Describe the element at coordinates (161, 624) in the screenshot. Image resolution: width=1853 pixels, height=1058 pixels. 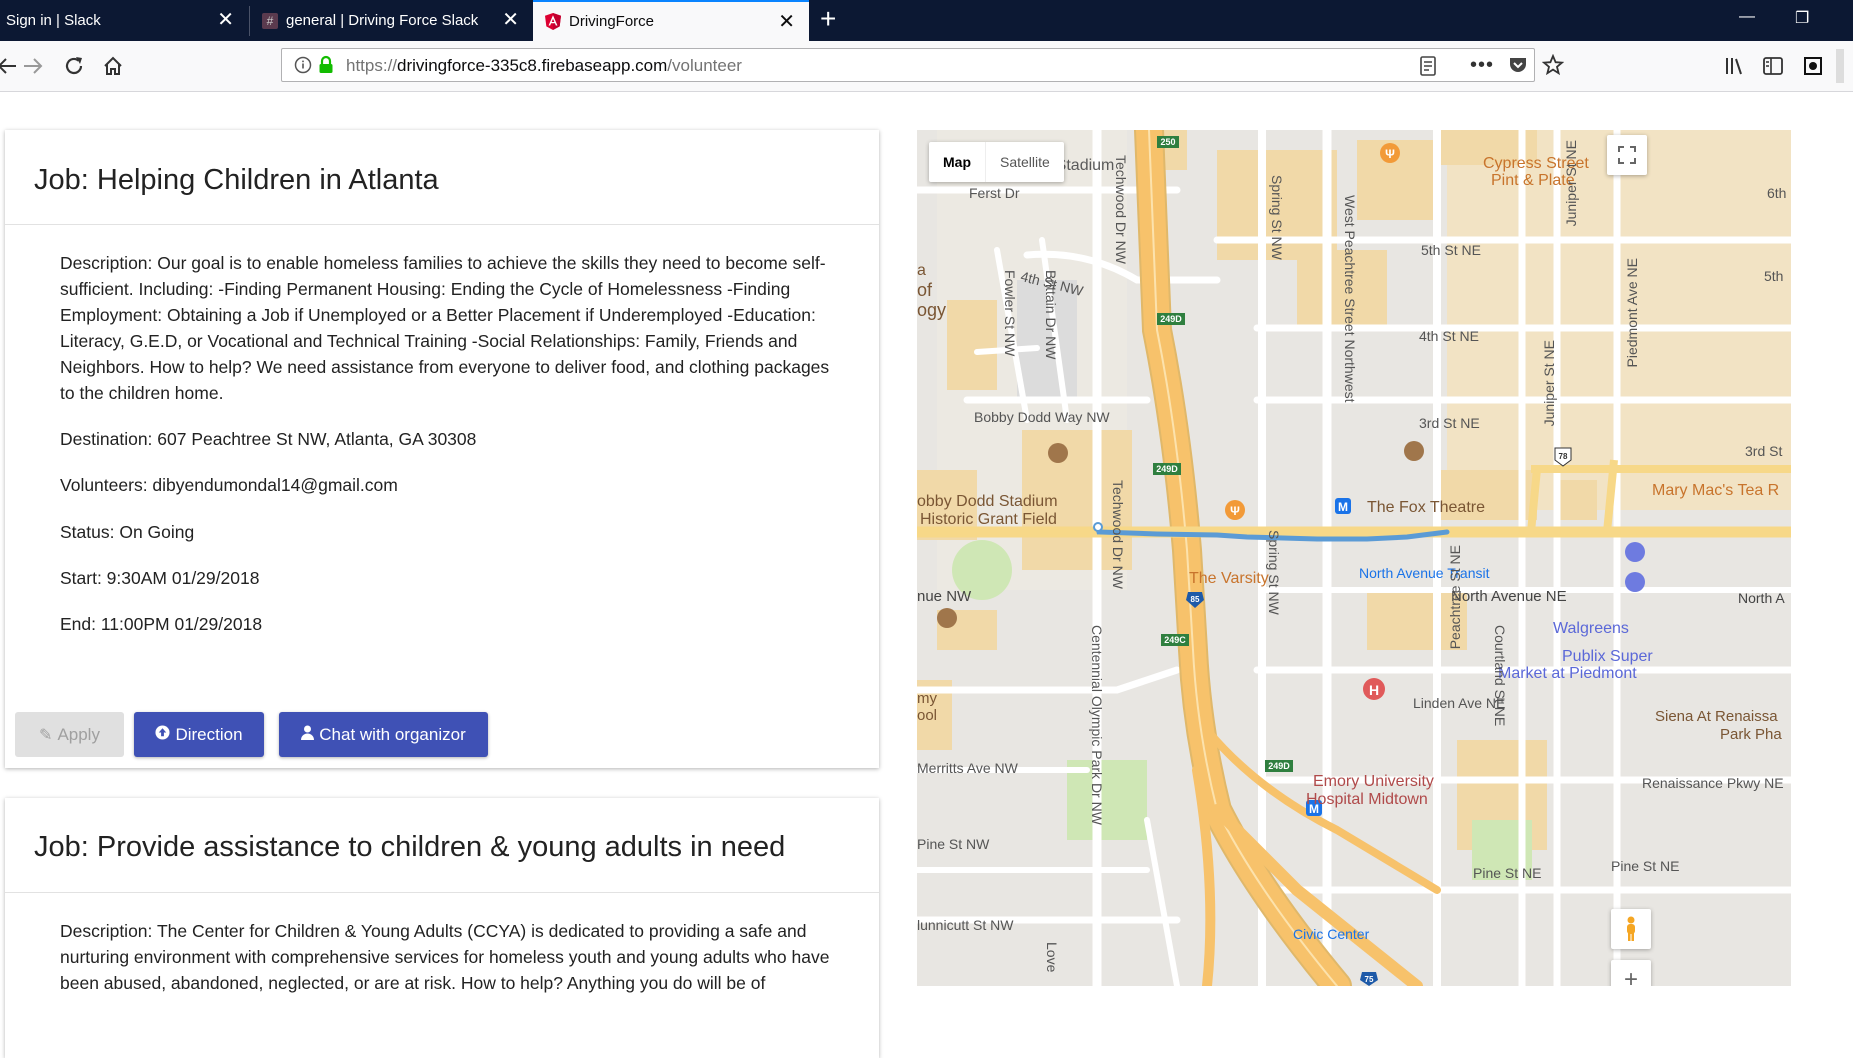
I see `job-end: End: 11:00PM 01/29/2018` at that location.